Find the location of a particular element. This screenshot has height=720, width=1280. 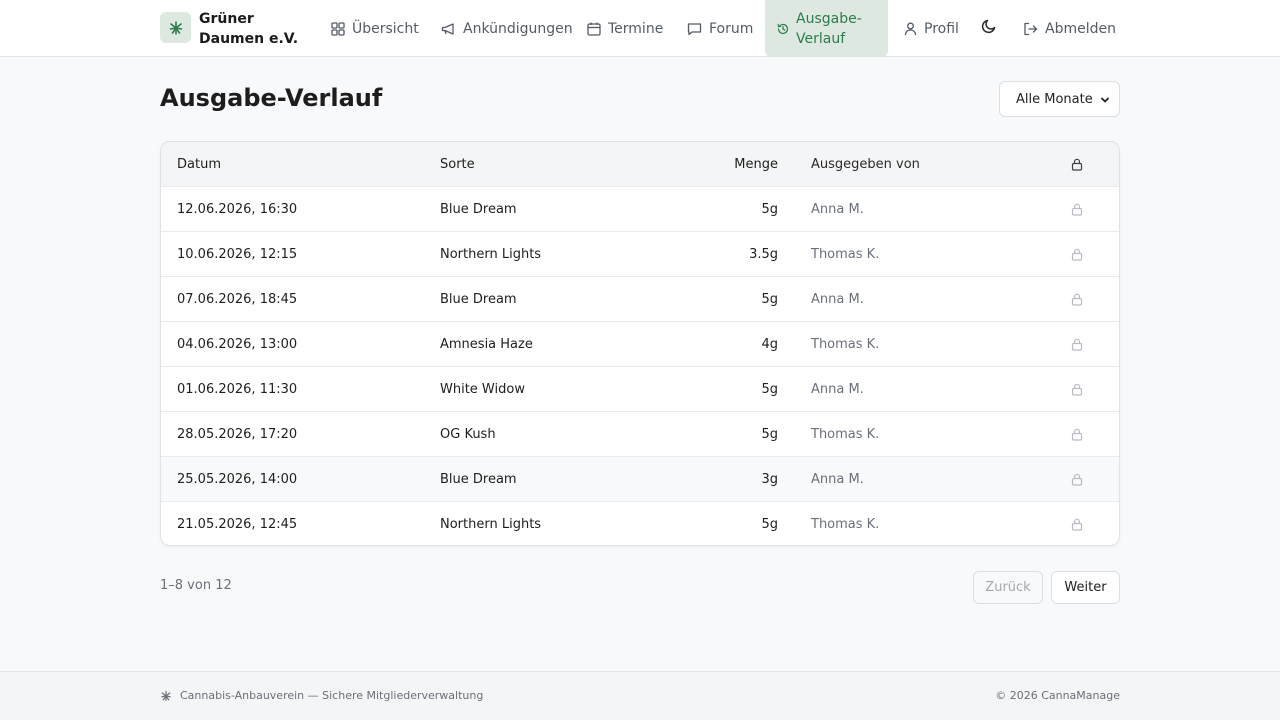

cell-sorte: Amnesia Haze is located at coordinates (486, 344).